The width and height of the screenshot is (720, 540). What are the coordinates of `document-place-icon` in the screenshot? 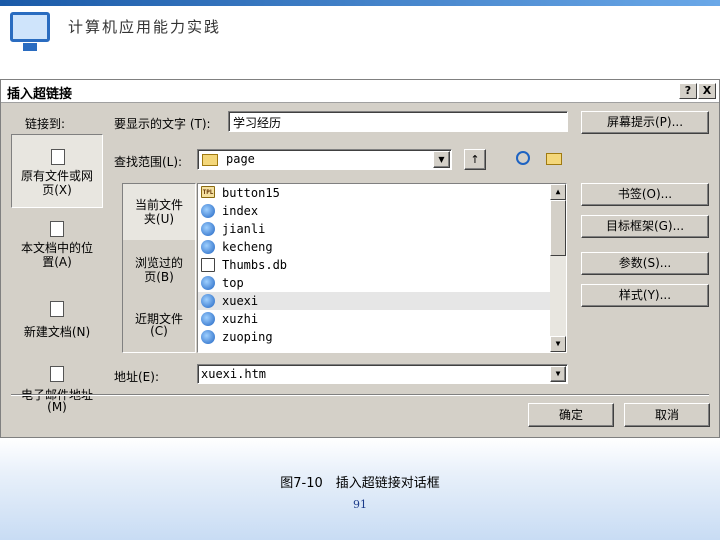 It's located at (57, 229).